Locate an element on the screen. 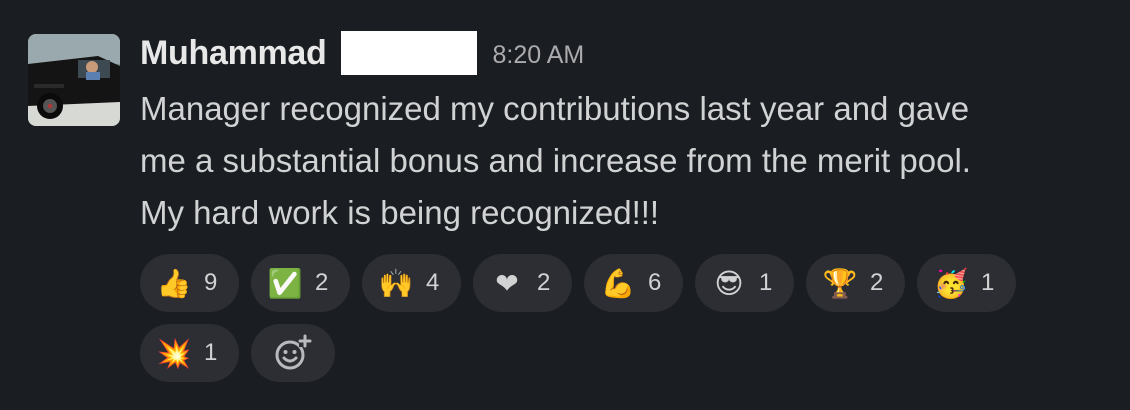 The height and width of the screenshot is (410, 1130). raised-hands-icon: 🙌 is located at coordinates (396, 283).